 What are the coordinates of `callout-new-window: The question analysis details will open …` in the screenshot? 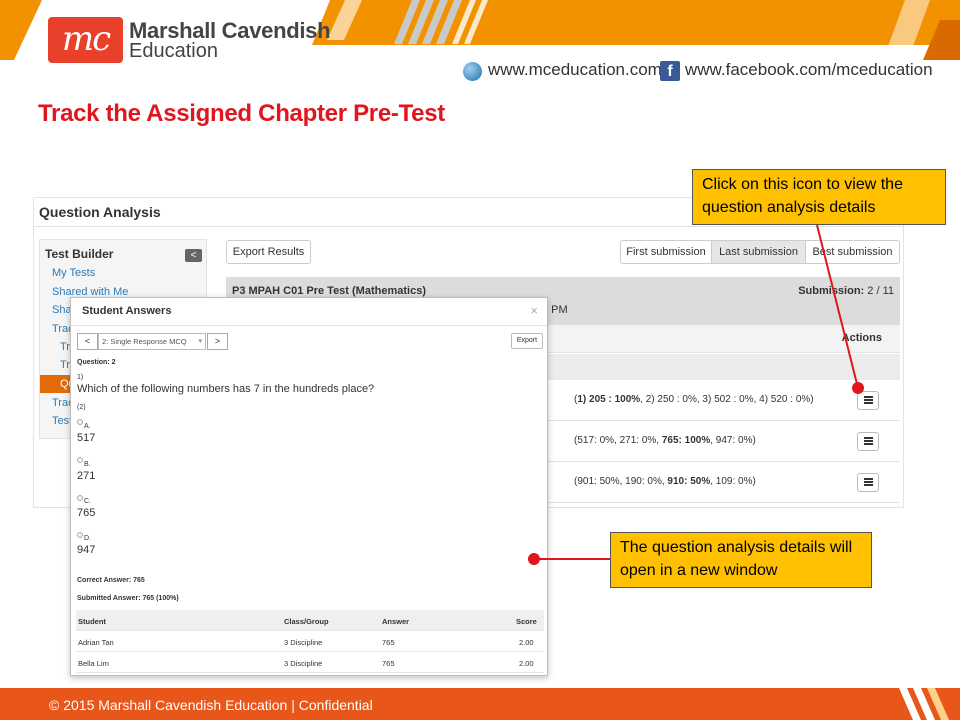 It's located at (741, 560).